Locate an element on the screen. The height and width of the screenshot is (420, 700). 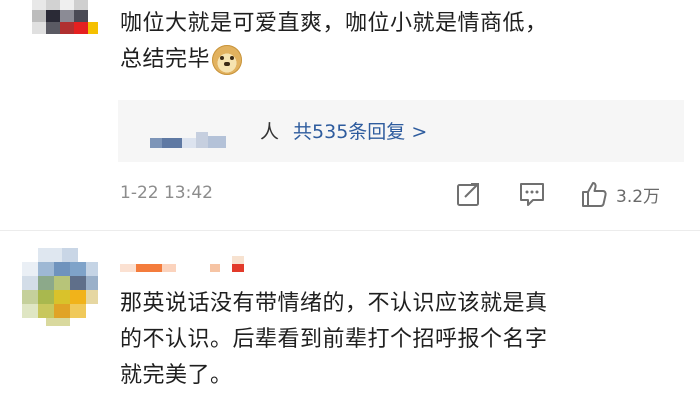
like-button: 3.2万 is located at coordinates (620, 194).